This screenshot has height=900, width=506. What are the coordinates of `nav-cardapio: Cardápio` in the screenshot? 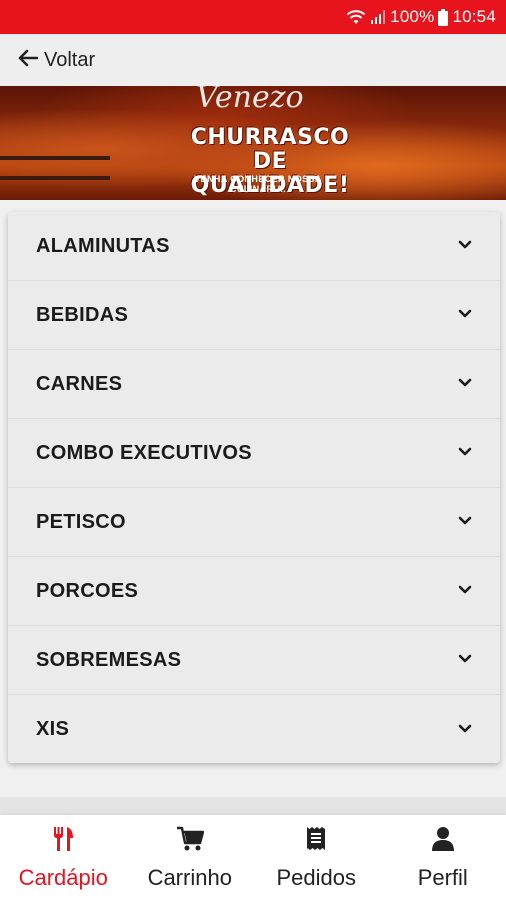 It's located at (63, 857).